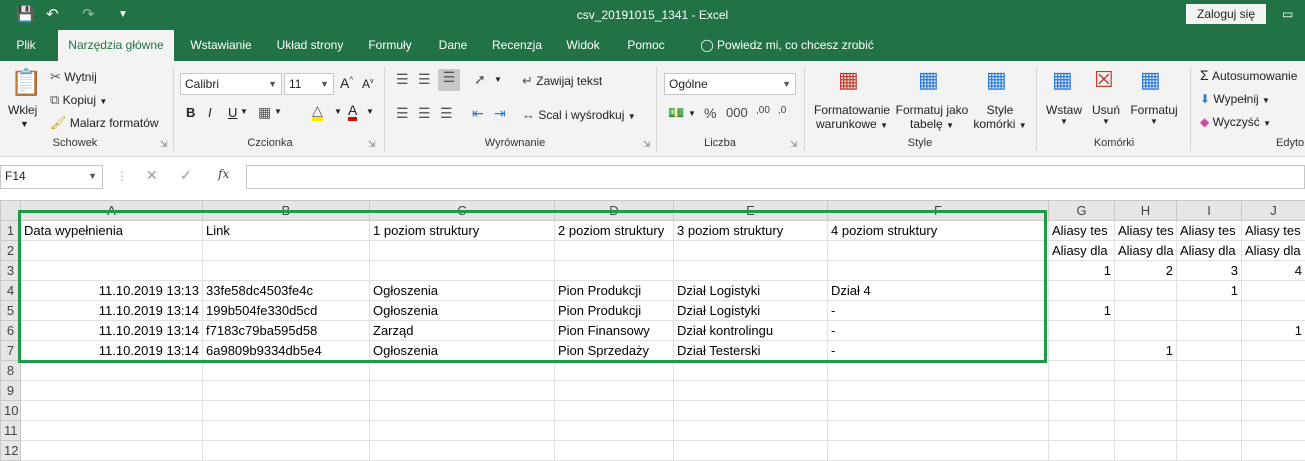 This screenshot has width=1305, height=461. What do you see at coordinates (352, 112) in the screenshot?
I see `font-color-icon: A` at bounding box center [352, 112].